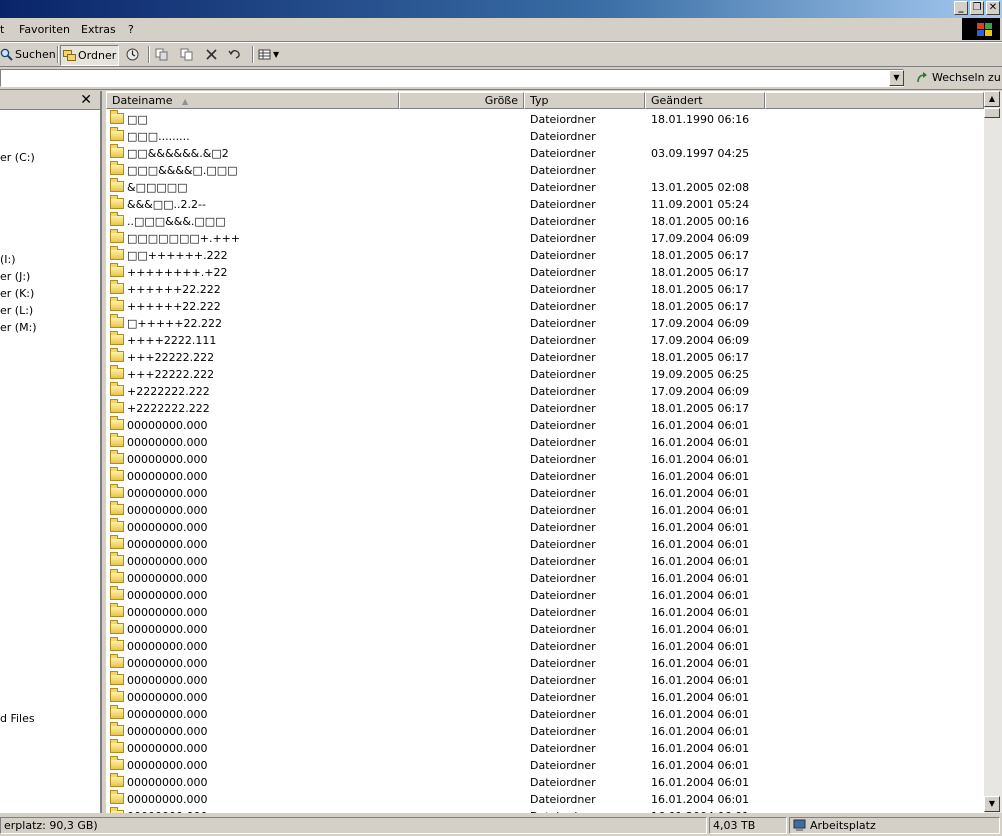  What do you see at coordinates (132, 54) in the screenshot?
I see `history-button` at bounding box center [132, 54].